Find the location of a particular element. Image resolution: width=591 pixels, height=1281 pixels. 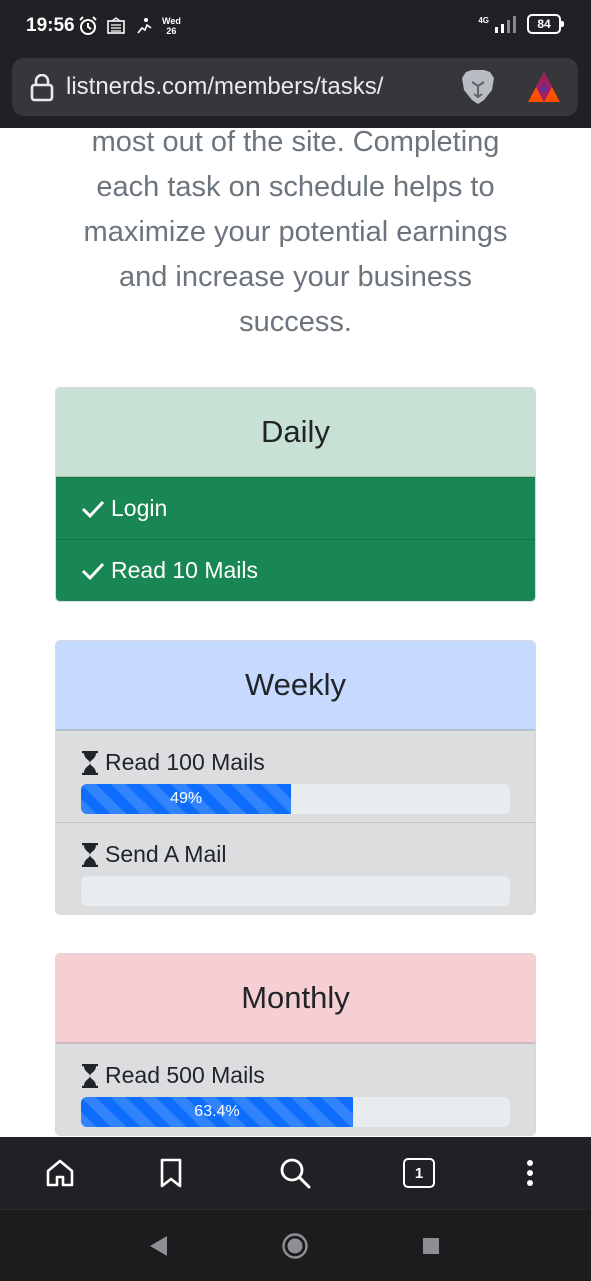

progress-bar: 63.4% is located at coordinates (217, 1112).